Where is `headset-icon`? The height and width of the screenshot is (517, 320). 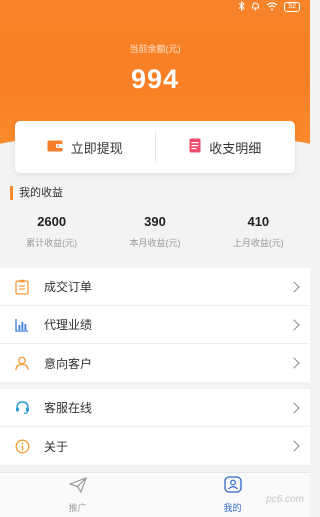 headset-icon is located at coordinates (22, 408).